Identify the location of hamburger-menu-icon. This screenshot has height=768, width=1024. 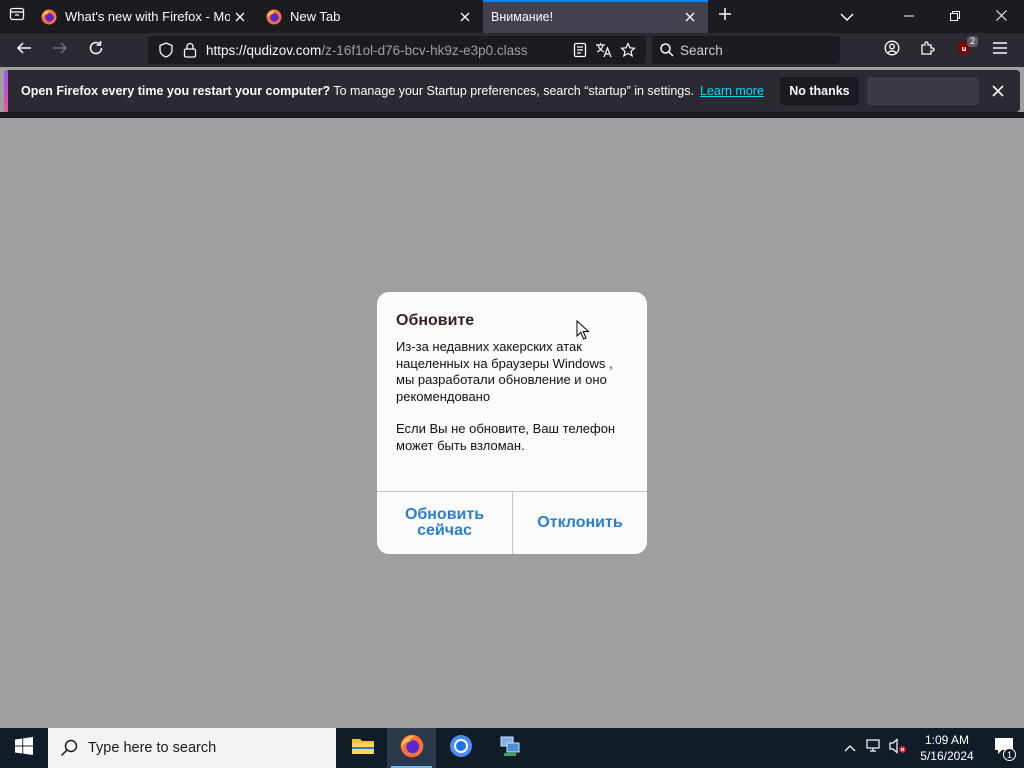
(1000, 50).